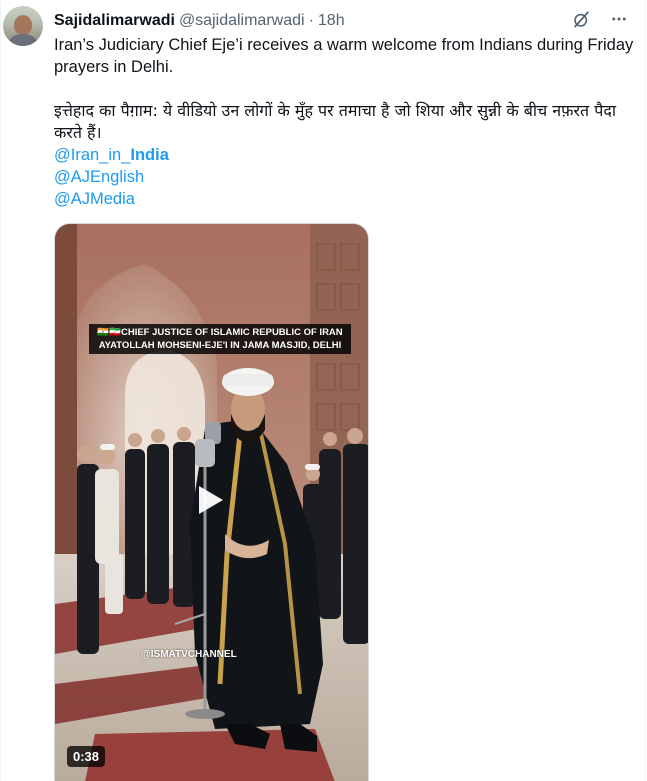 This screenshot has width=647, height=781. What do you see at coordinates (600, 19) in the screenshot?
I see `header-actions` at bounding box center [600, 19].